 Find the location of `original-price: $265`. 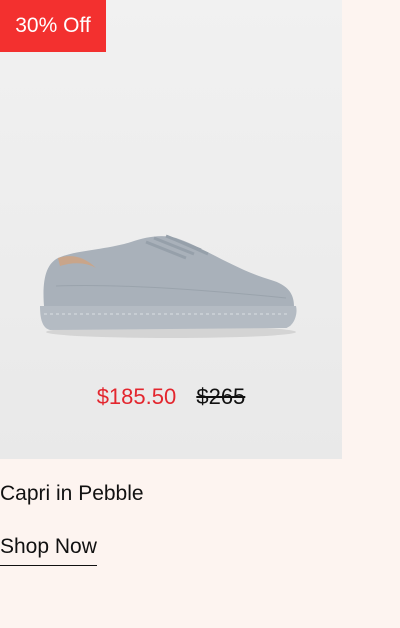

original-price: $265 is located at coordinates (221, 396).